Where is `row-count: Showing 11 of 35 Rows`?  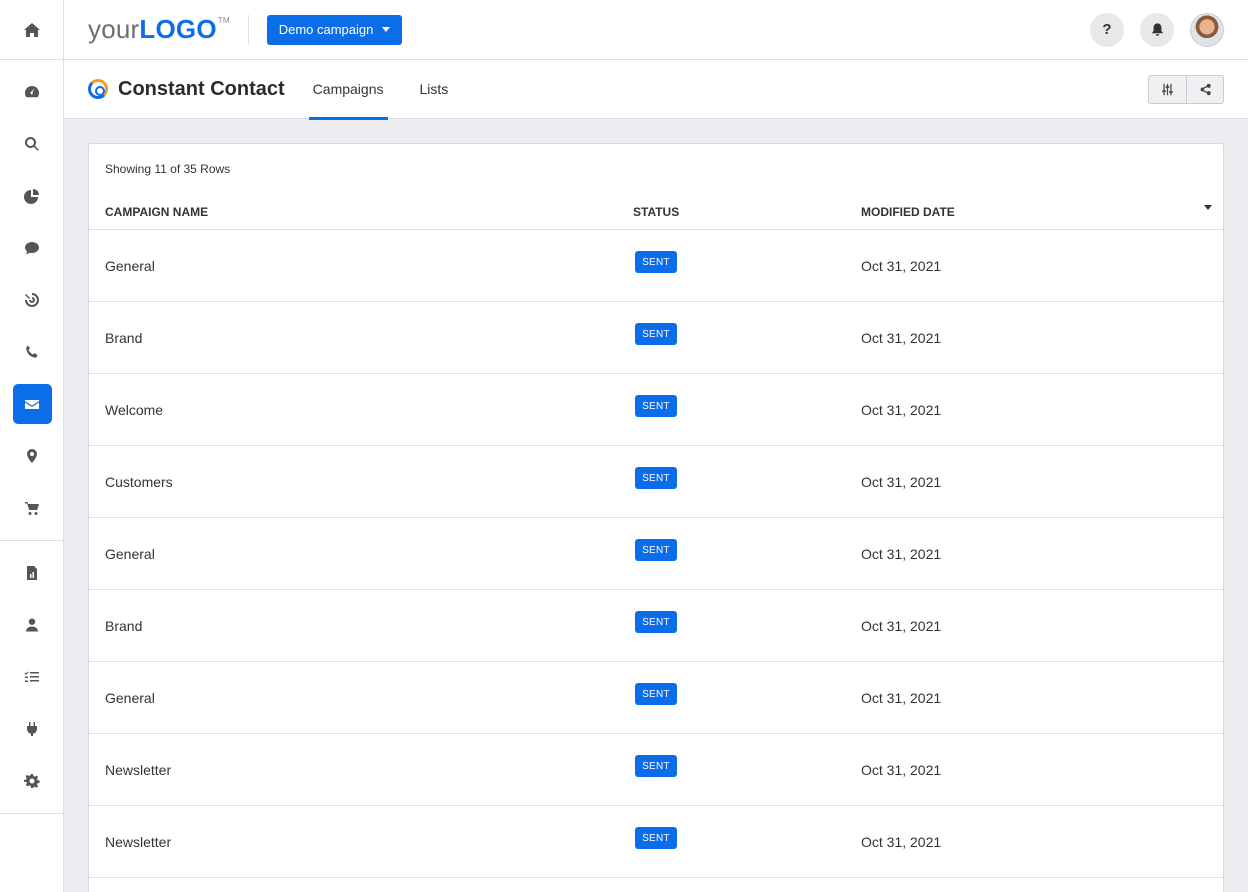
row-count: Showing 11 of 35 Rows is located at coordinates (168, 169).